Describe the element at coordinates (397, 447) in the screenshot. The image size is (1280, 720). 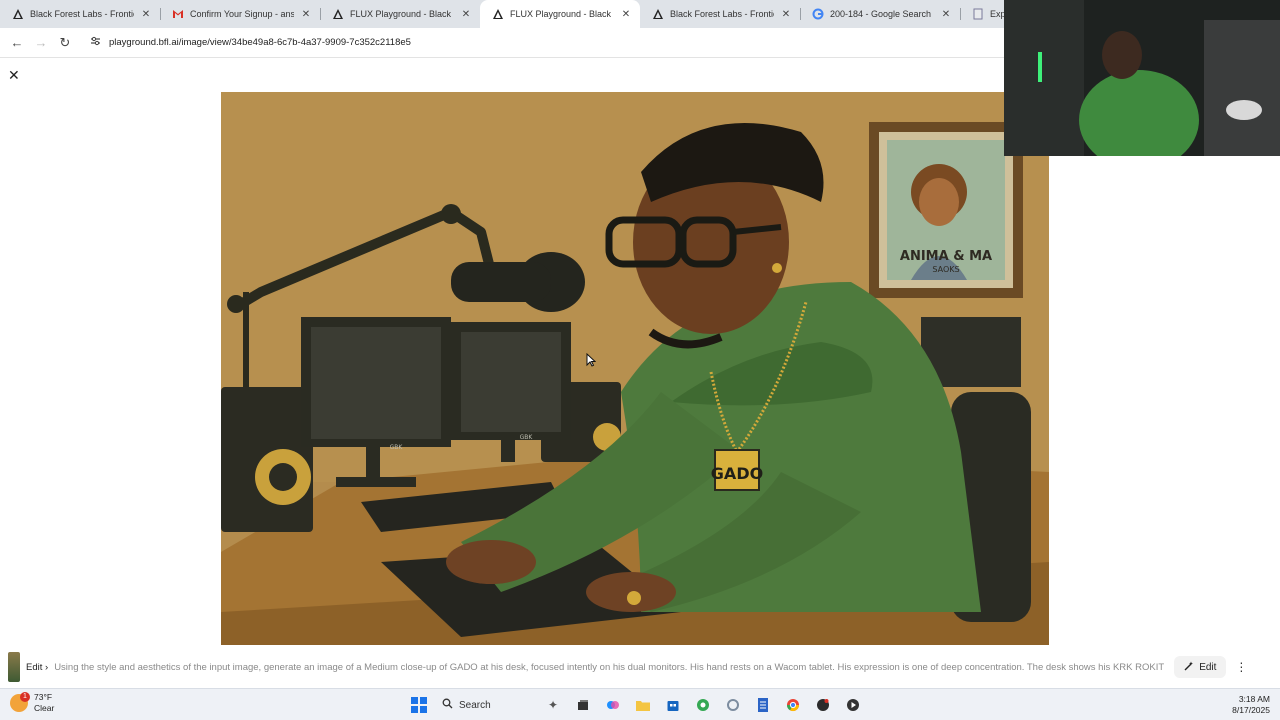
I see `monitor-brand-left: GBK` at that location.